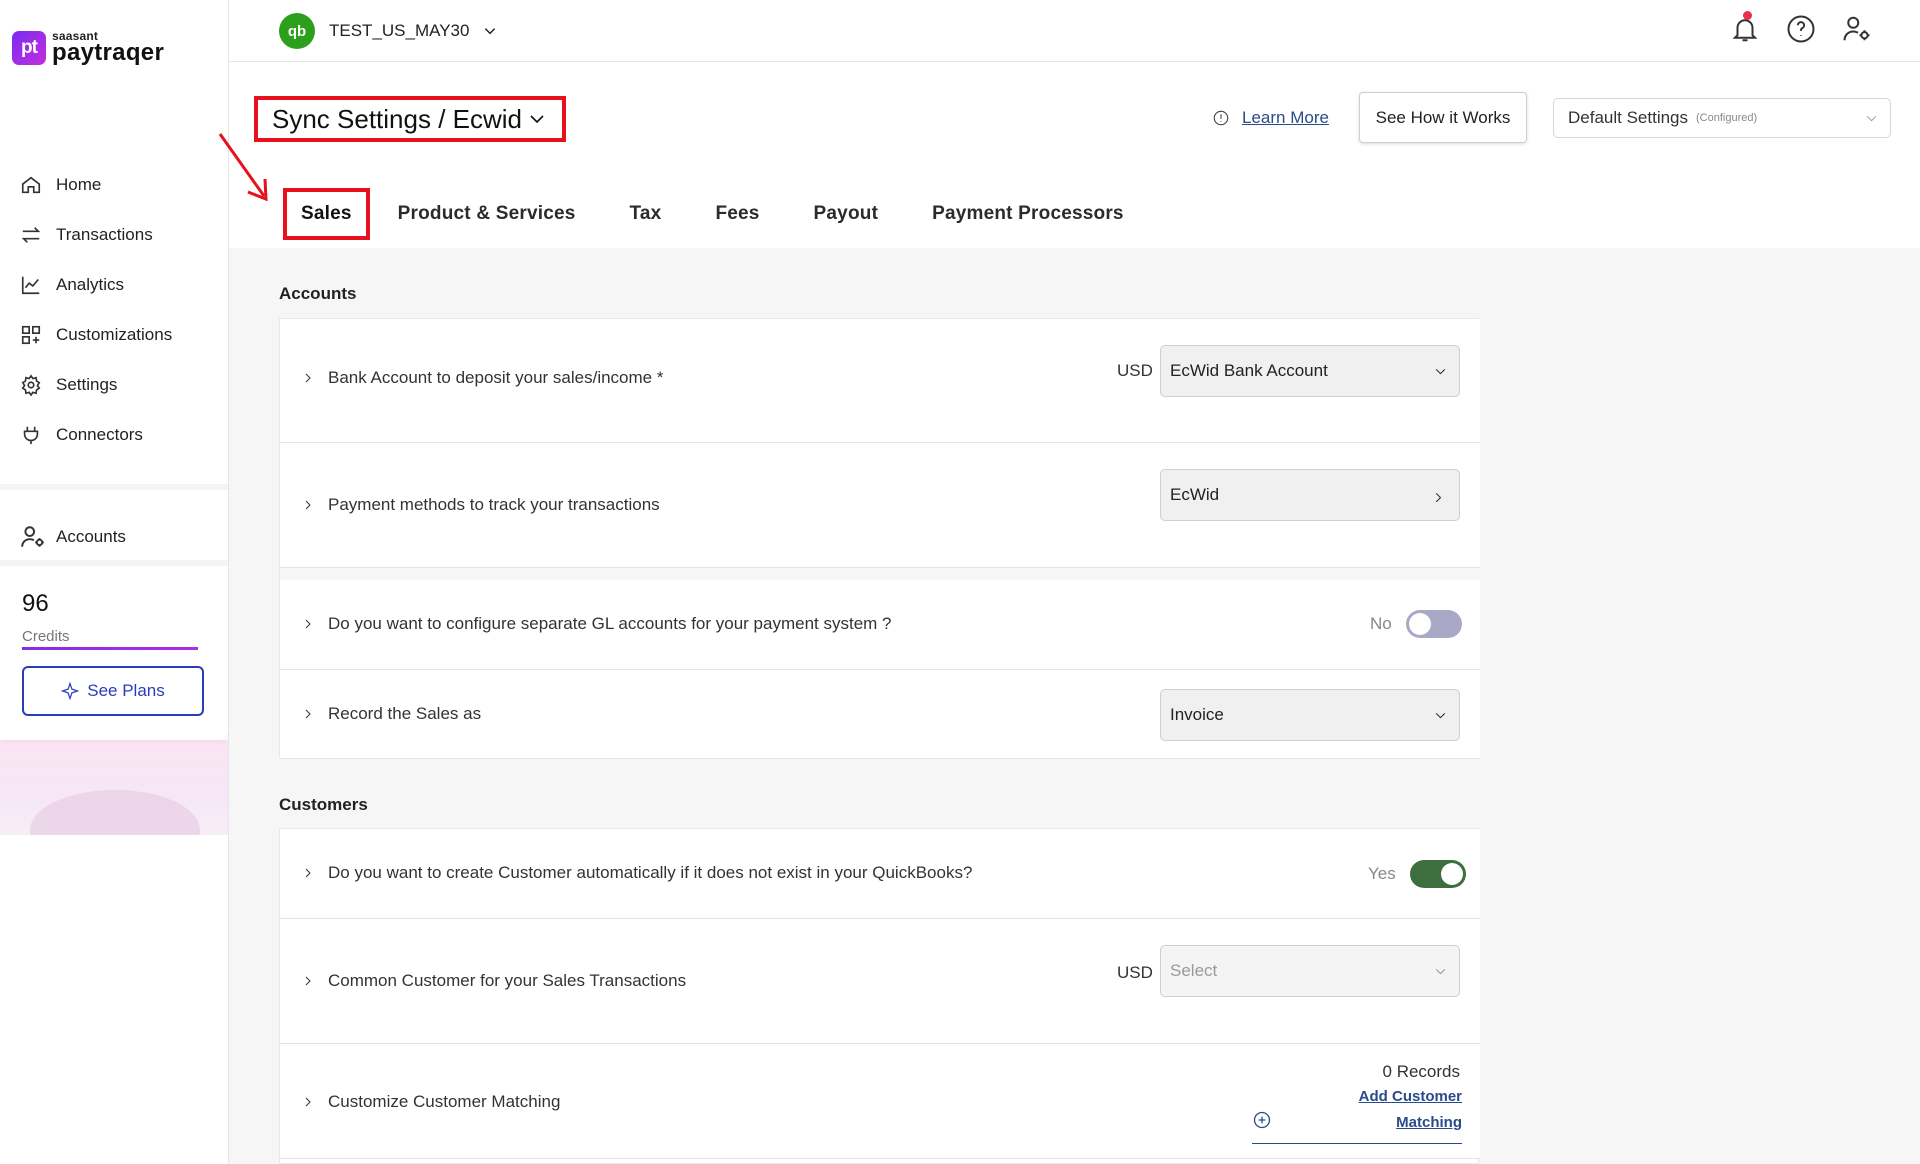  Describe the element at coordinates (1135, 972) in the screenshot. I see `common-customer-currency: USD` at that location.